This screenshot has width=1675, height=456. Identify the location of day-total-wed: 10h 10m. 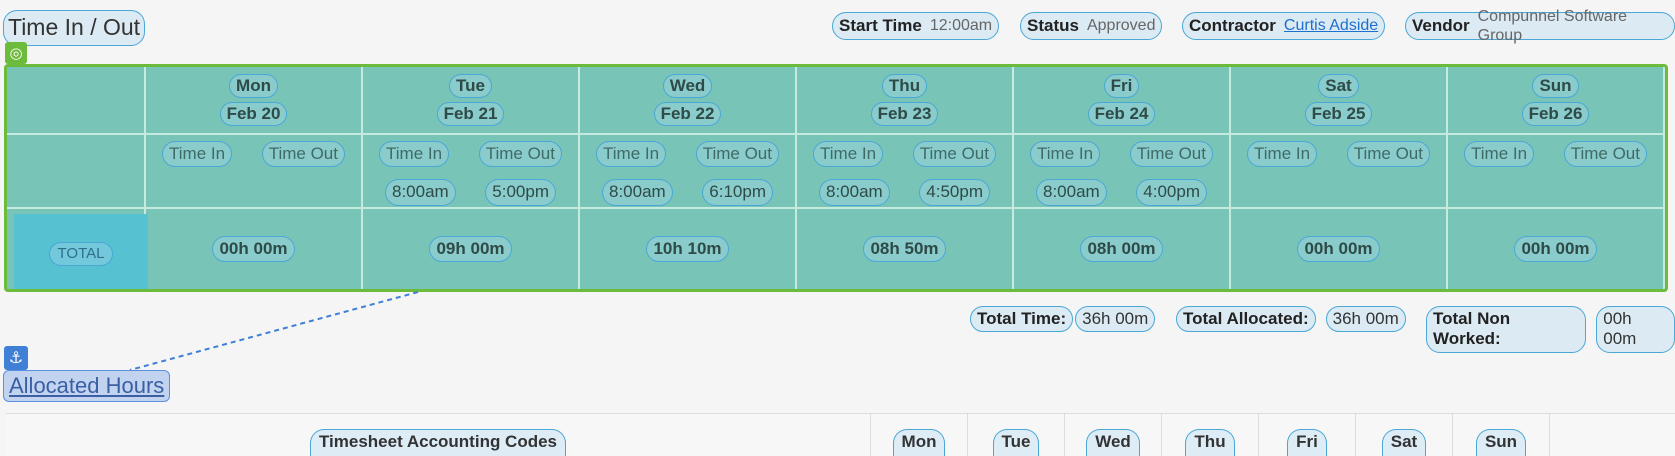
(688, 249).